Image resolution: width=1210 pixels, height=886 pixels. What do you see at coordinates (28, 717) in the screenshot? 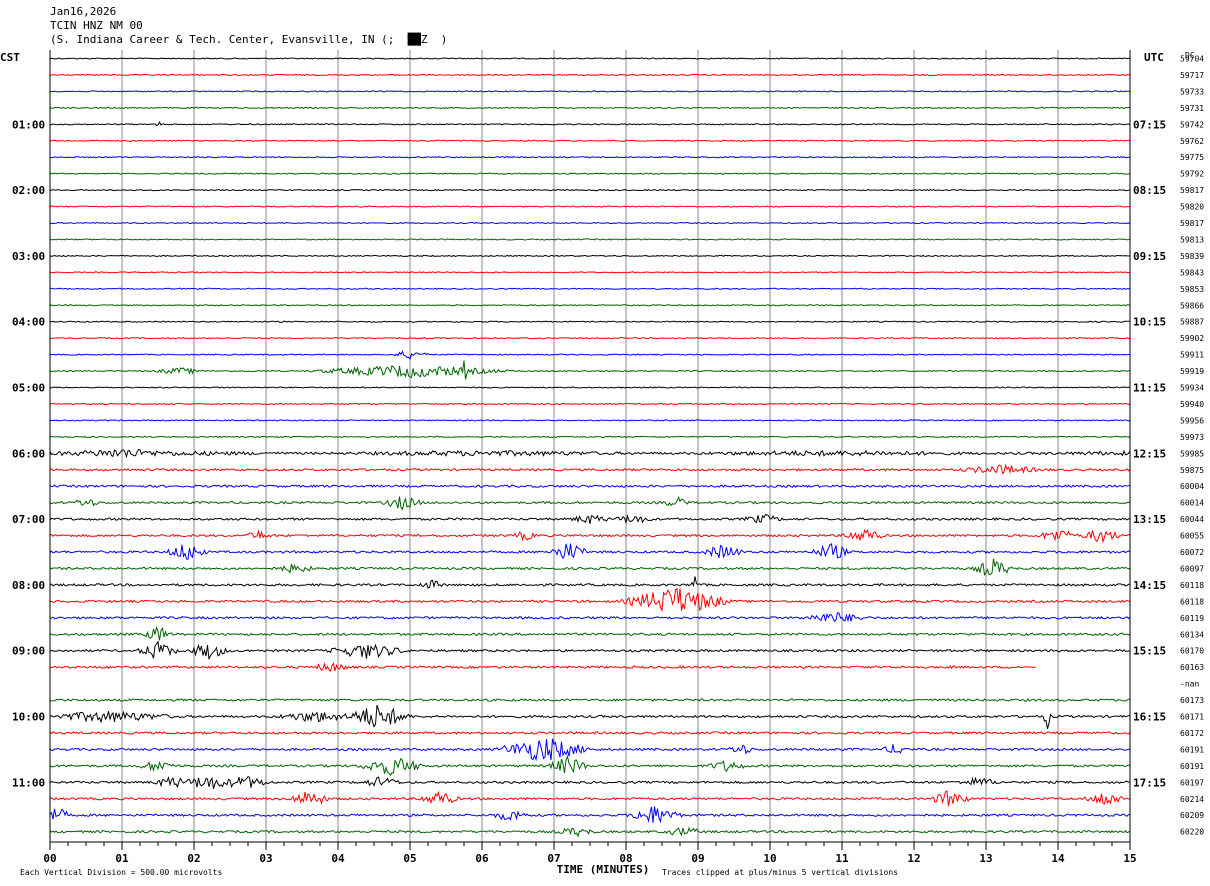
I see `left-hour-label: 10:00` at bounding box center [28, 717].